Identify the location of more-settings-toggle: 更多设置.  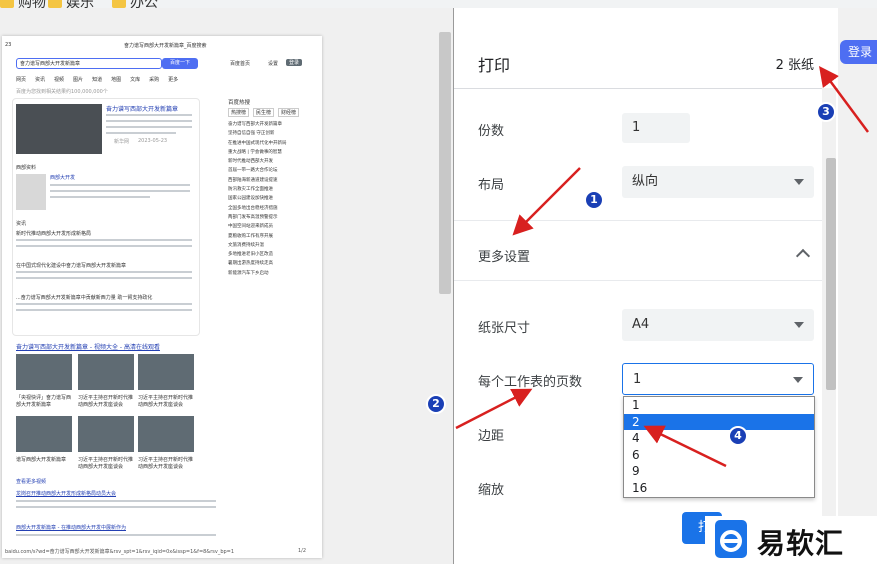
(504, 255).